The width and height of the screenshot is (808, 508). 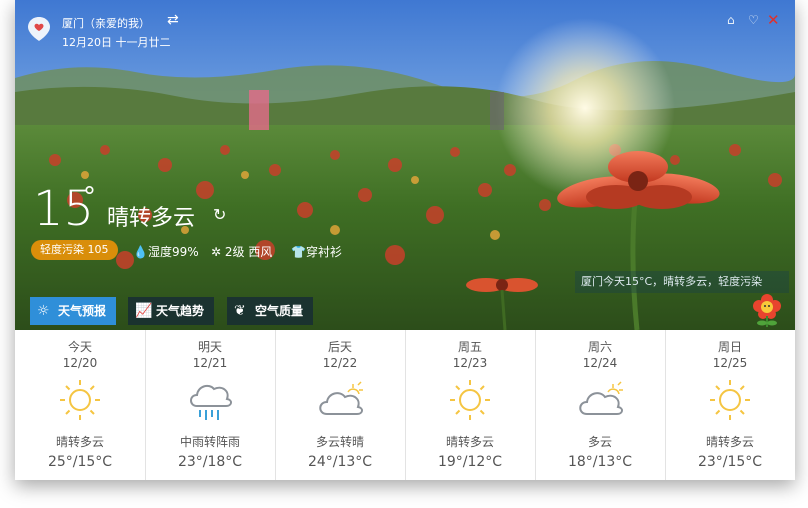 What do you see at coordinates (240, 311) in the screenshot?
I see `leaf-icon: ❦` at bounding box center [240, 311].